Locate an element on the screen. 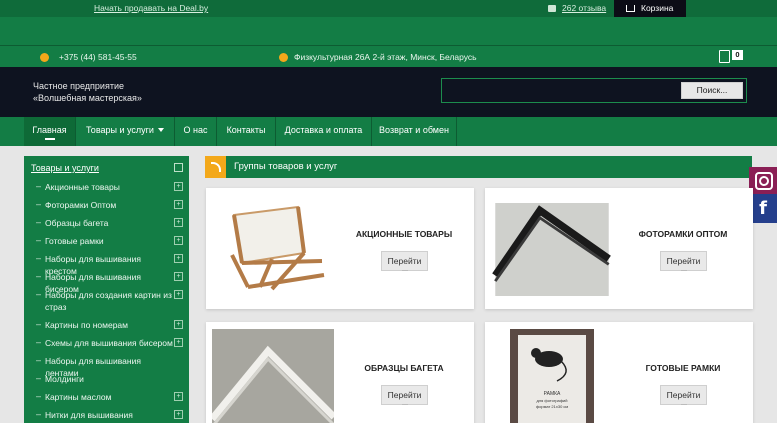  sidebar-item-label: Фоторамки Оптом is located at coordinates (109, 205).